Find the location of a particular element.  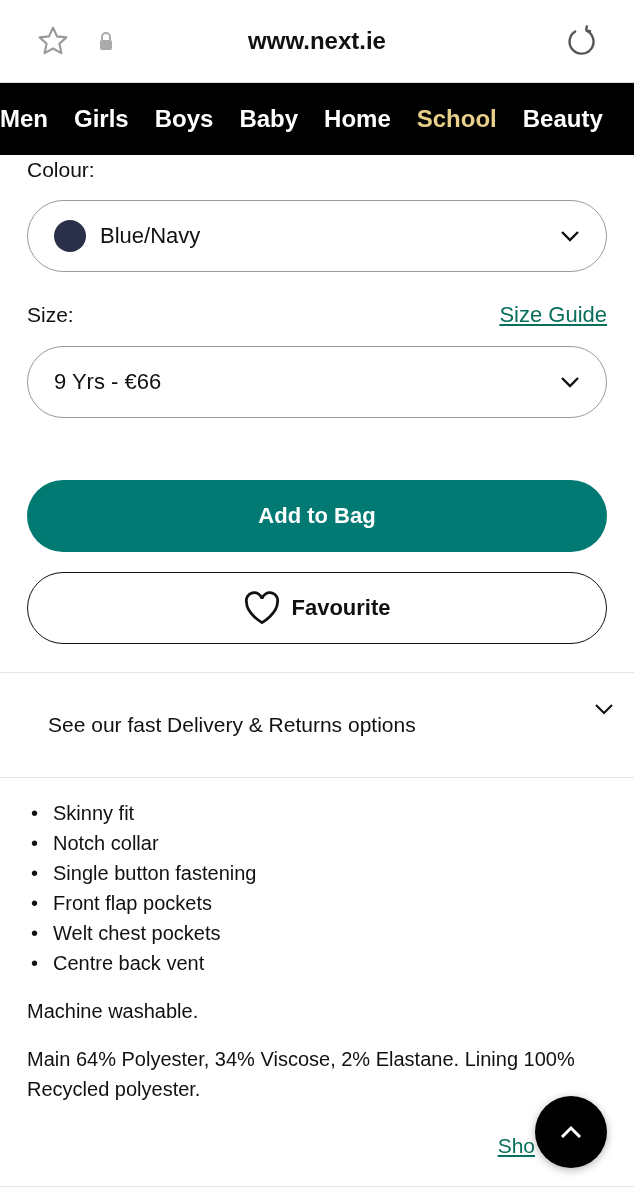

nav-link: Girls is located at coordinates (101, 119).